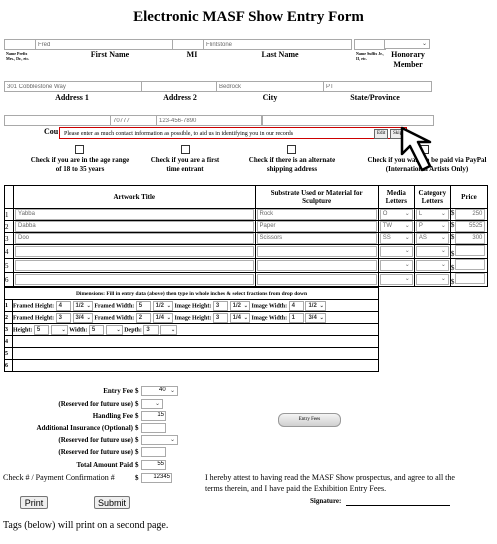  I want to click on reserved-input, so click(153, 452).